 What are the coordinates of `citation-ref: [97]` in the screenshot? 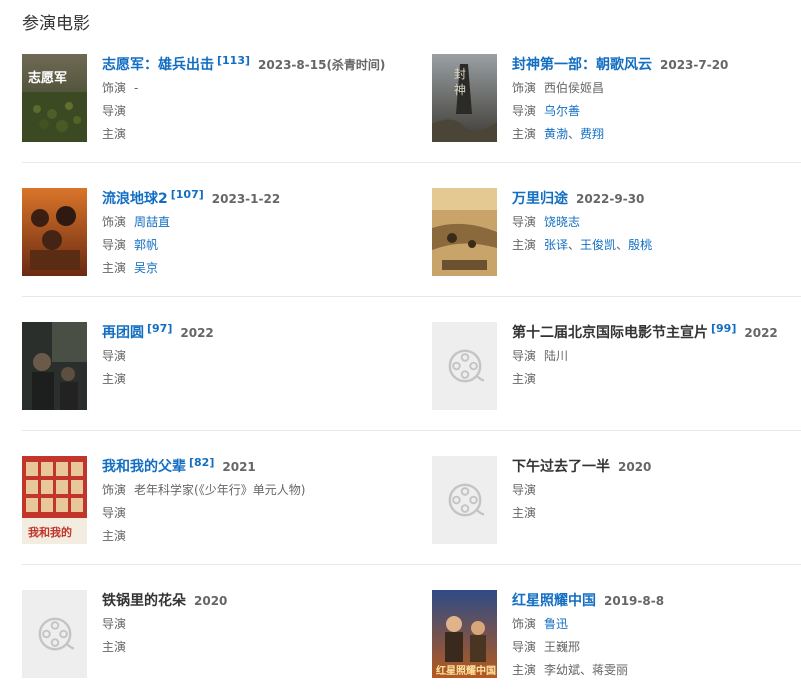 It's located at (159, 328).